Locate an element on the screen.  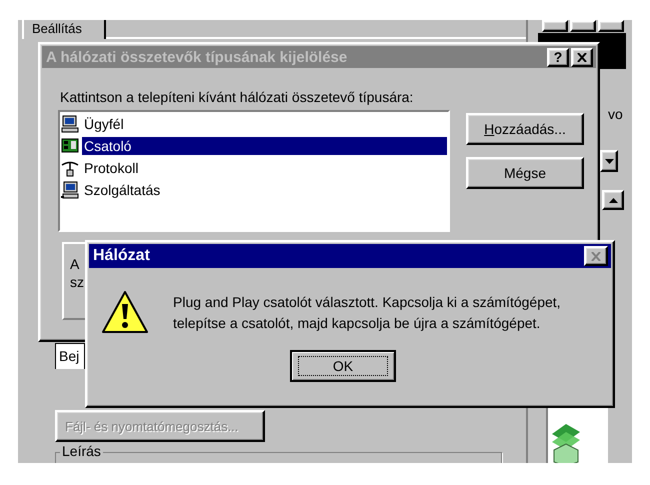
caret-icon is located at coordinates (609, 161).